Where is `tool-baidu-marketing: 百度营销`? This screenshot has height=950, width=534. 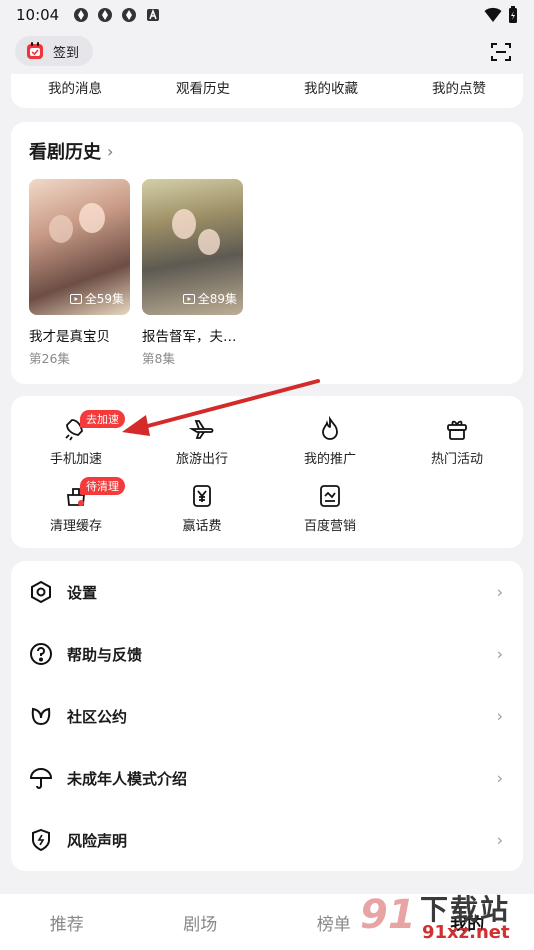 tool-baidu-marketing: 百度营销 is located at coordinates (330, 508).